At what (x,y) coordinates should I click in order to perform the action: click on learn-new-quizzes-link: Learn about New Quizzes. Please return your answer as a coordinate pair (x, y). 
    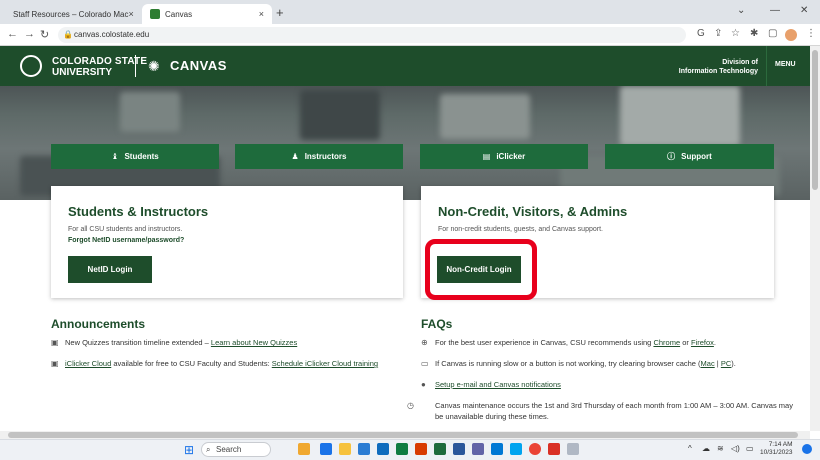
    Looking at the image, I should click on (254, 342).